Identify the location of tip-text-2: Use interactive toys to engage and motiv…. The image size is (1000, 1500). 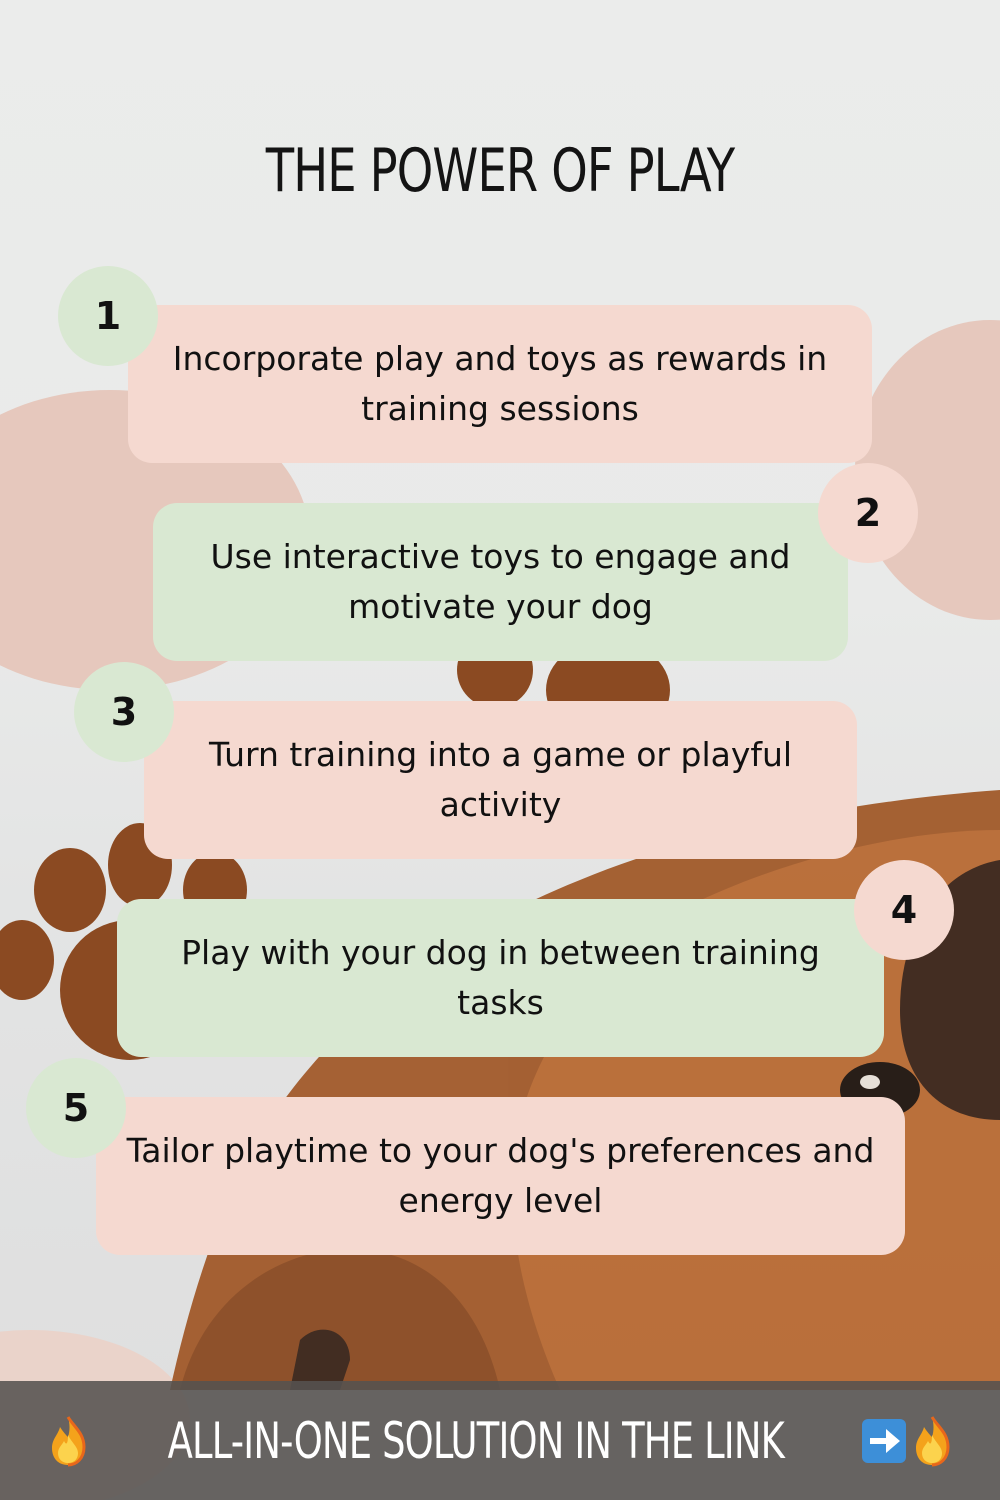
(500, 581).